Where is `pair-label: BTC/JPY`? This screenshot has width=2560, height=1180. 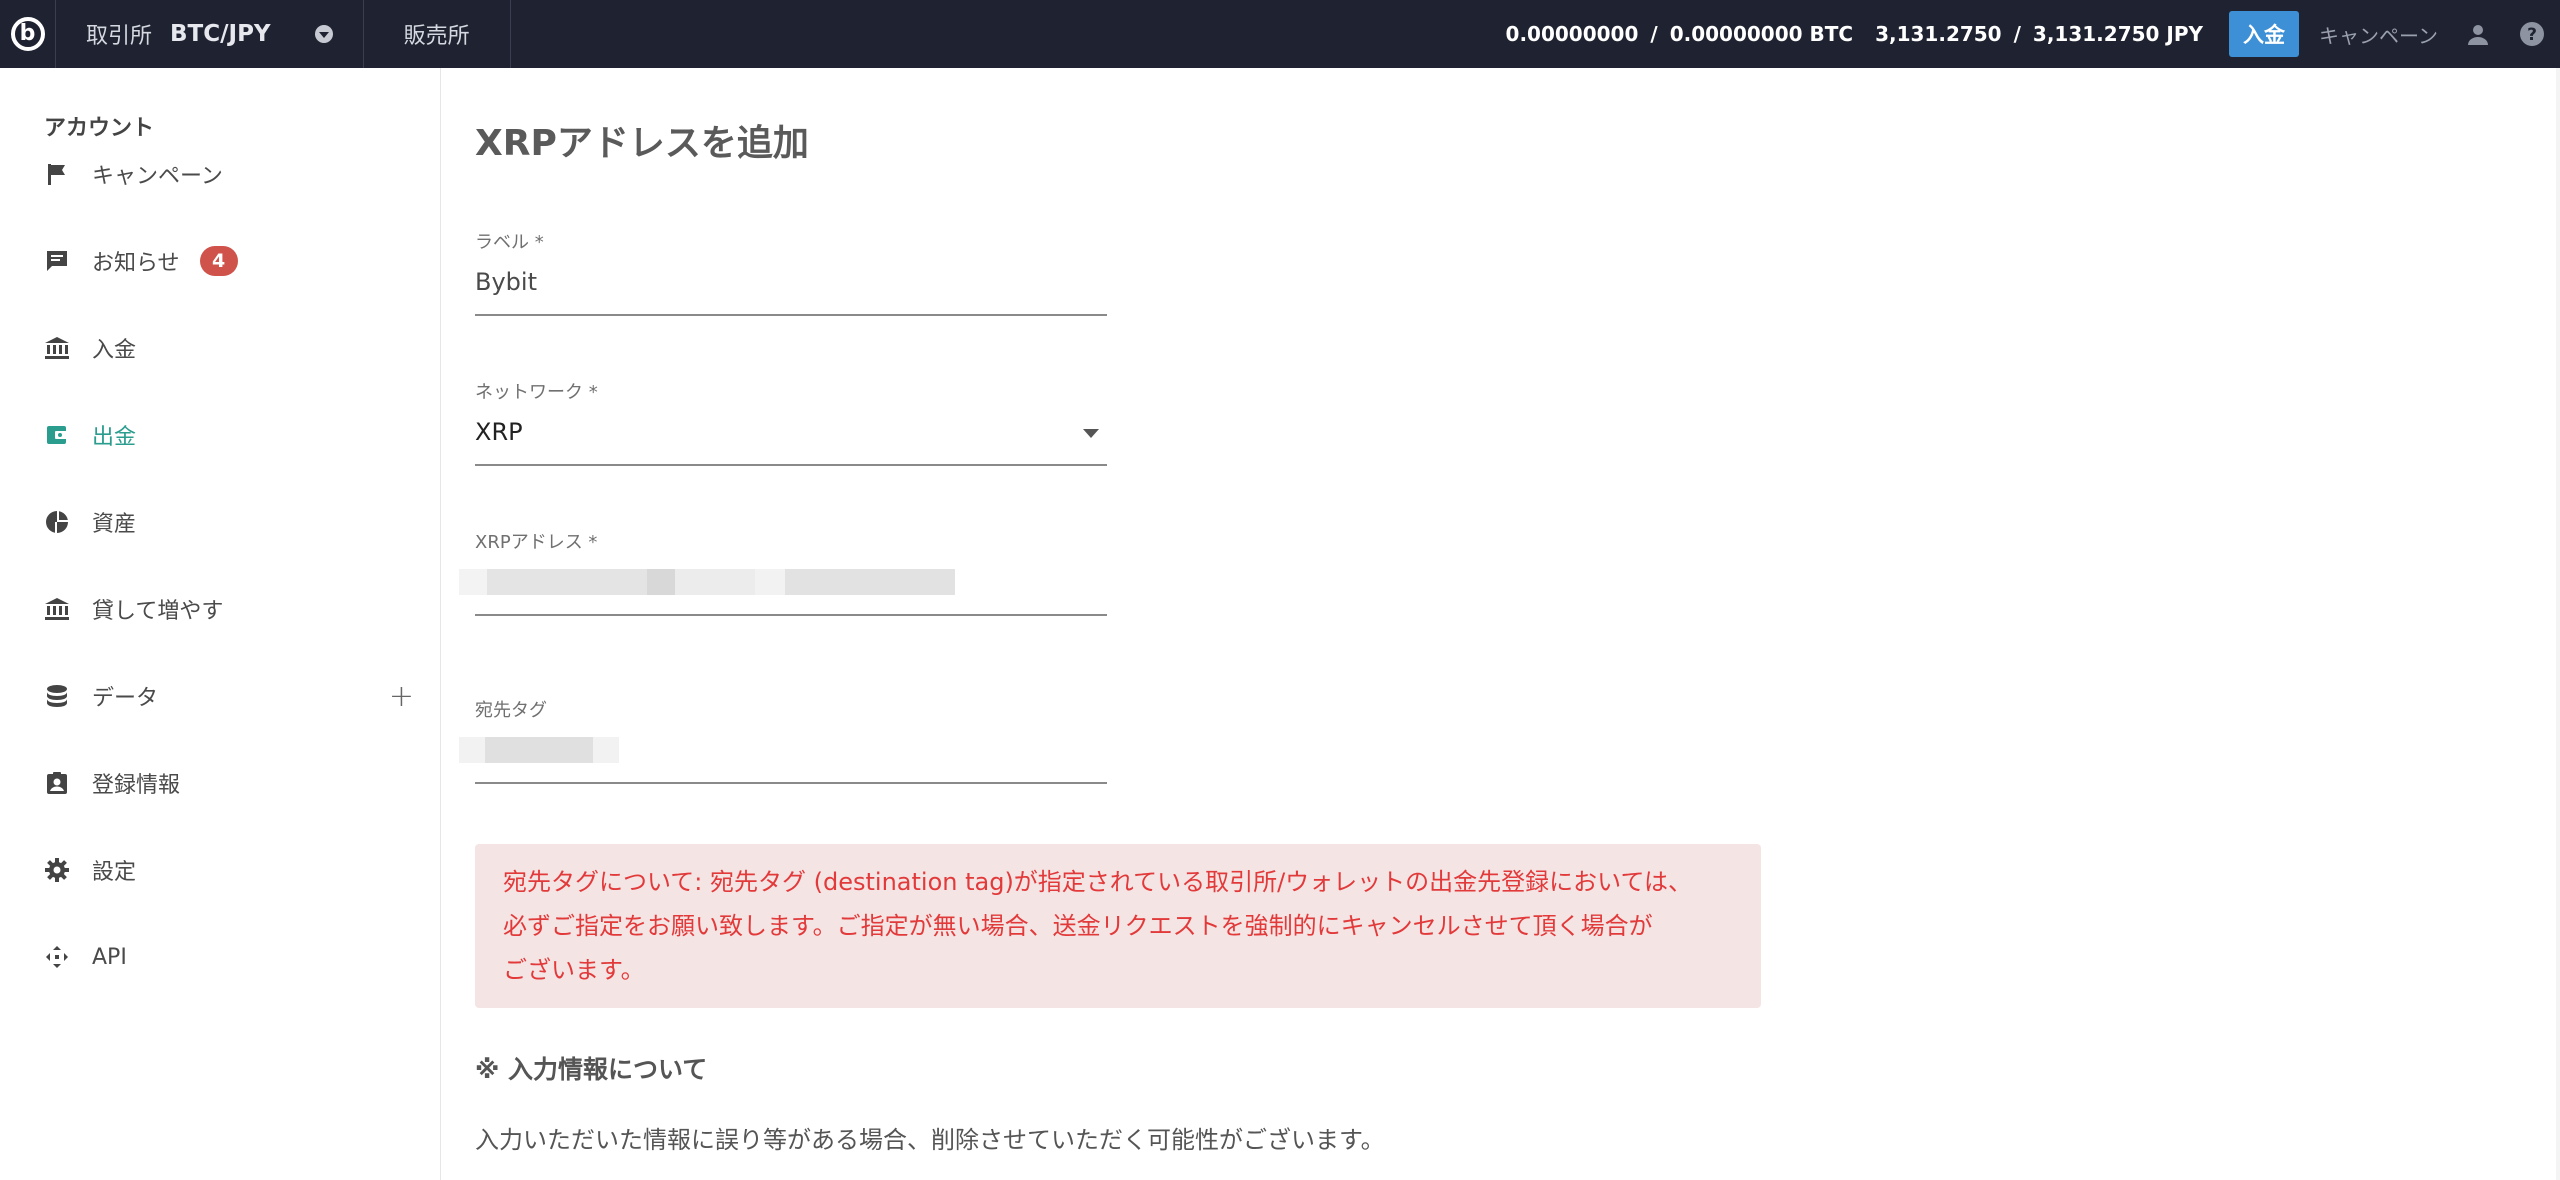
pair-label: BTC/JPY is located at coordinates (220, 34).